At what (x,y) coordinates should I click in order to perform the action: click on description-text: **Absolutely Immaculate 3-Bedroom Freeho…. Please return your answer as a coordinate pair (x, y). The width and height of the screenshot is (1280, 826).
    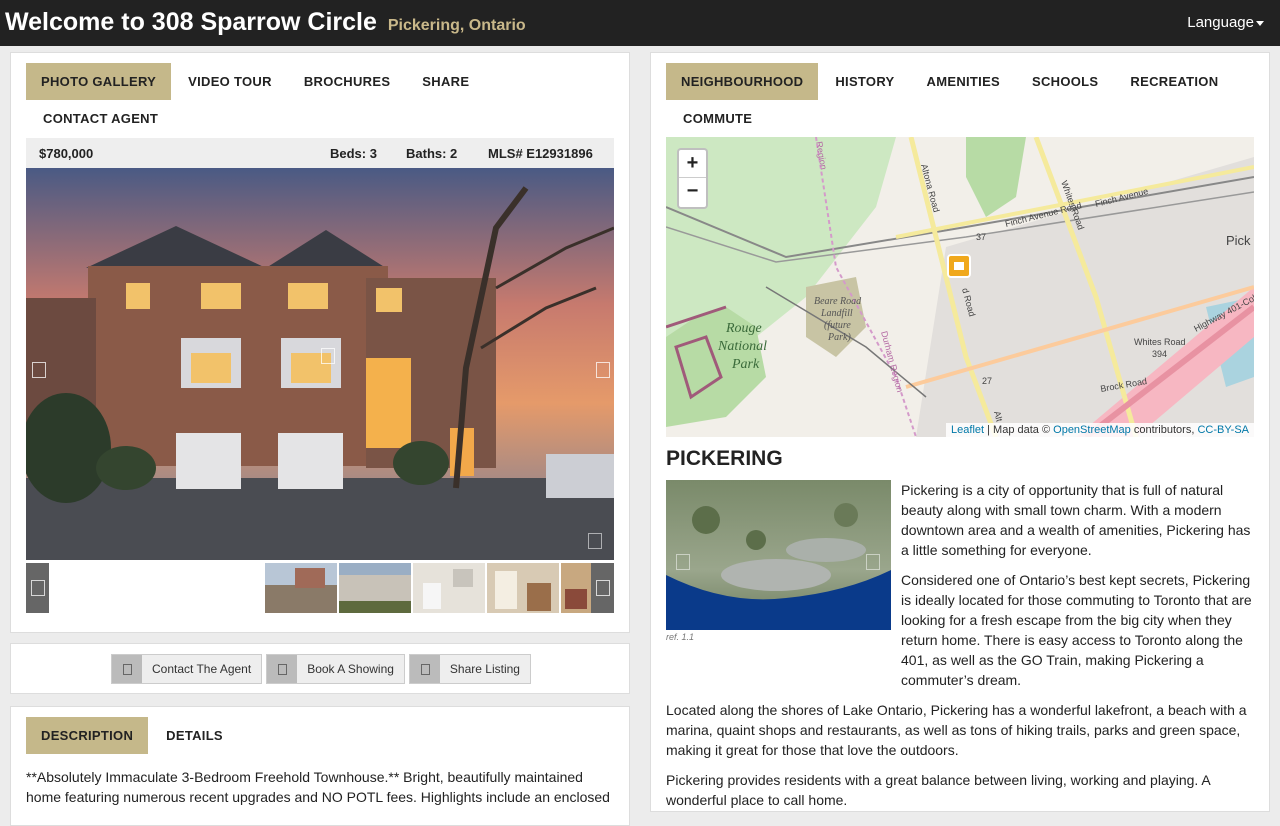
    Looking at the image, I should click on (318, 787).